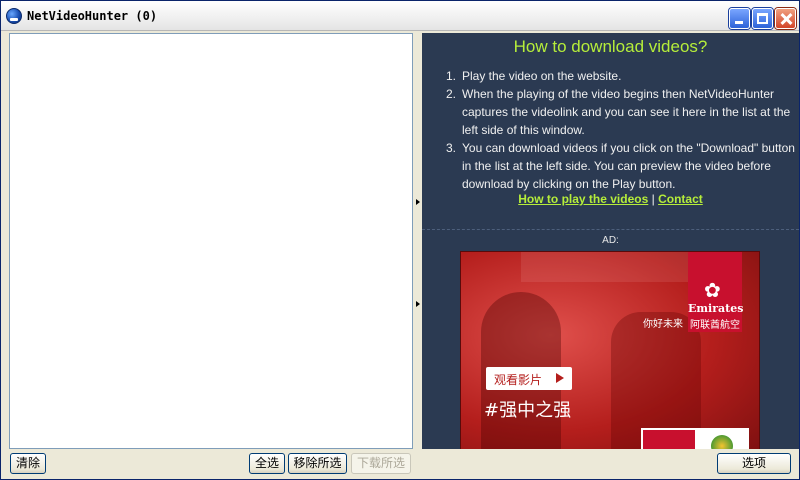 The image size is (800, 480). I want to click on clear-button: 清除, so click(28, 463).